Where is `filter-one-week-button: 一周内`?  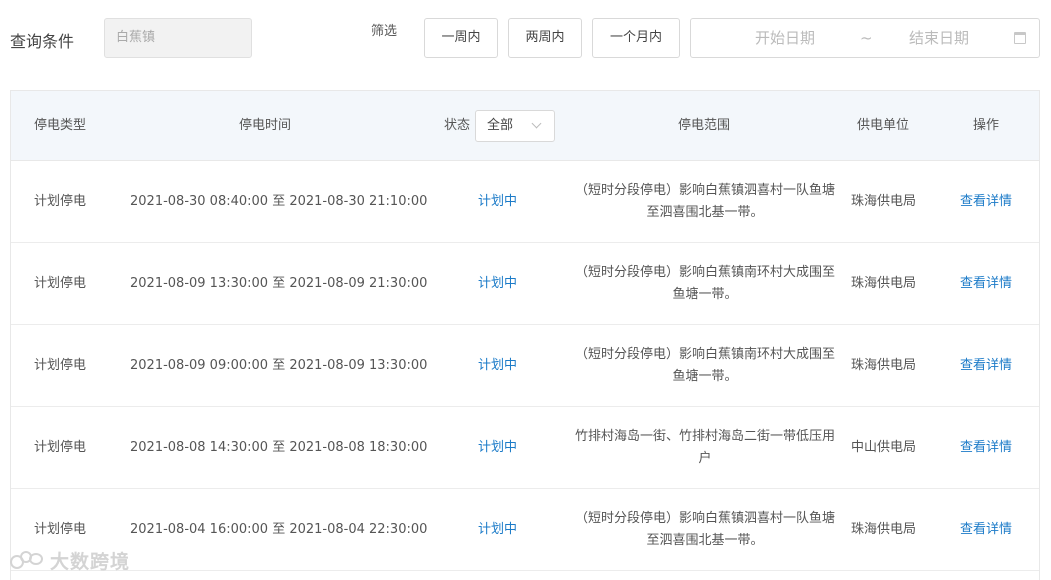 filter-one-week-button: 一周内 is located at coordinates (461, 38).